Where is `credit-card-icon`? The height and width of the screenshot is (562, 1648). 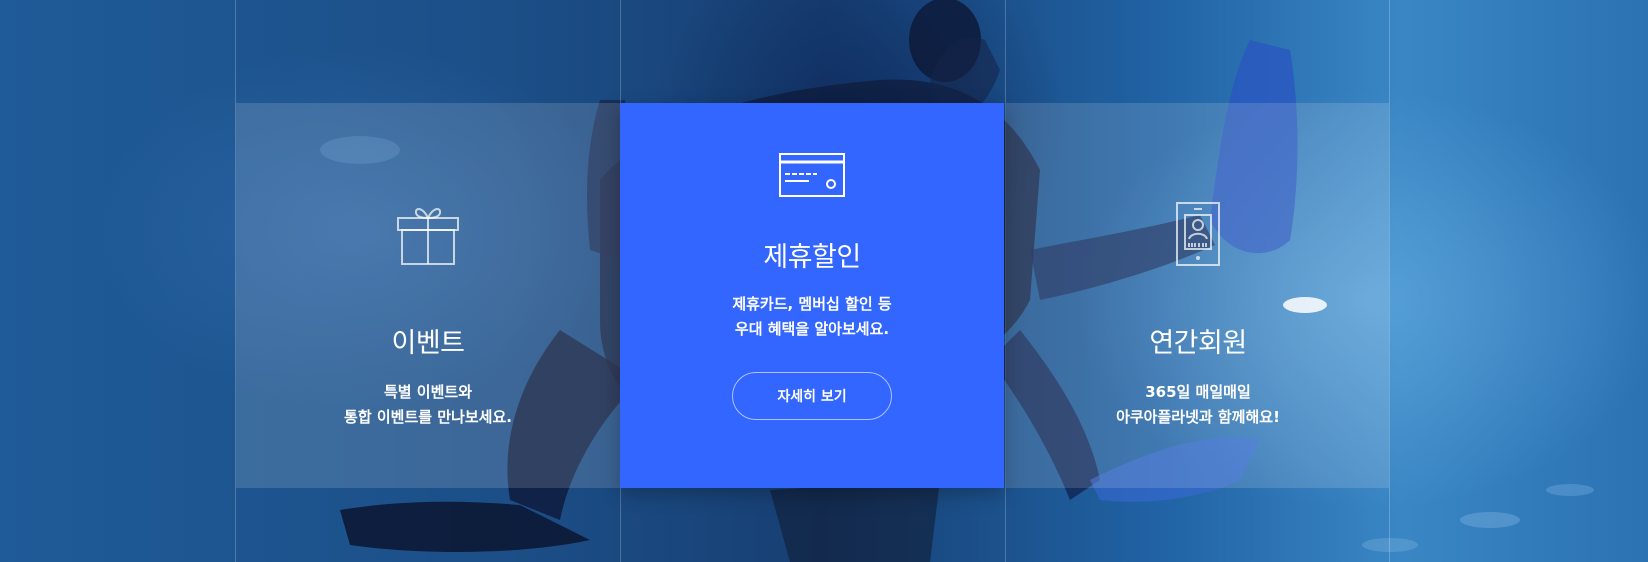 credit-card-icon is located at coordinates (812, 175).